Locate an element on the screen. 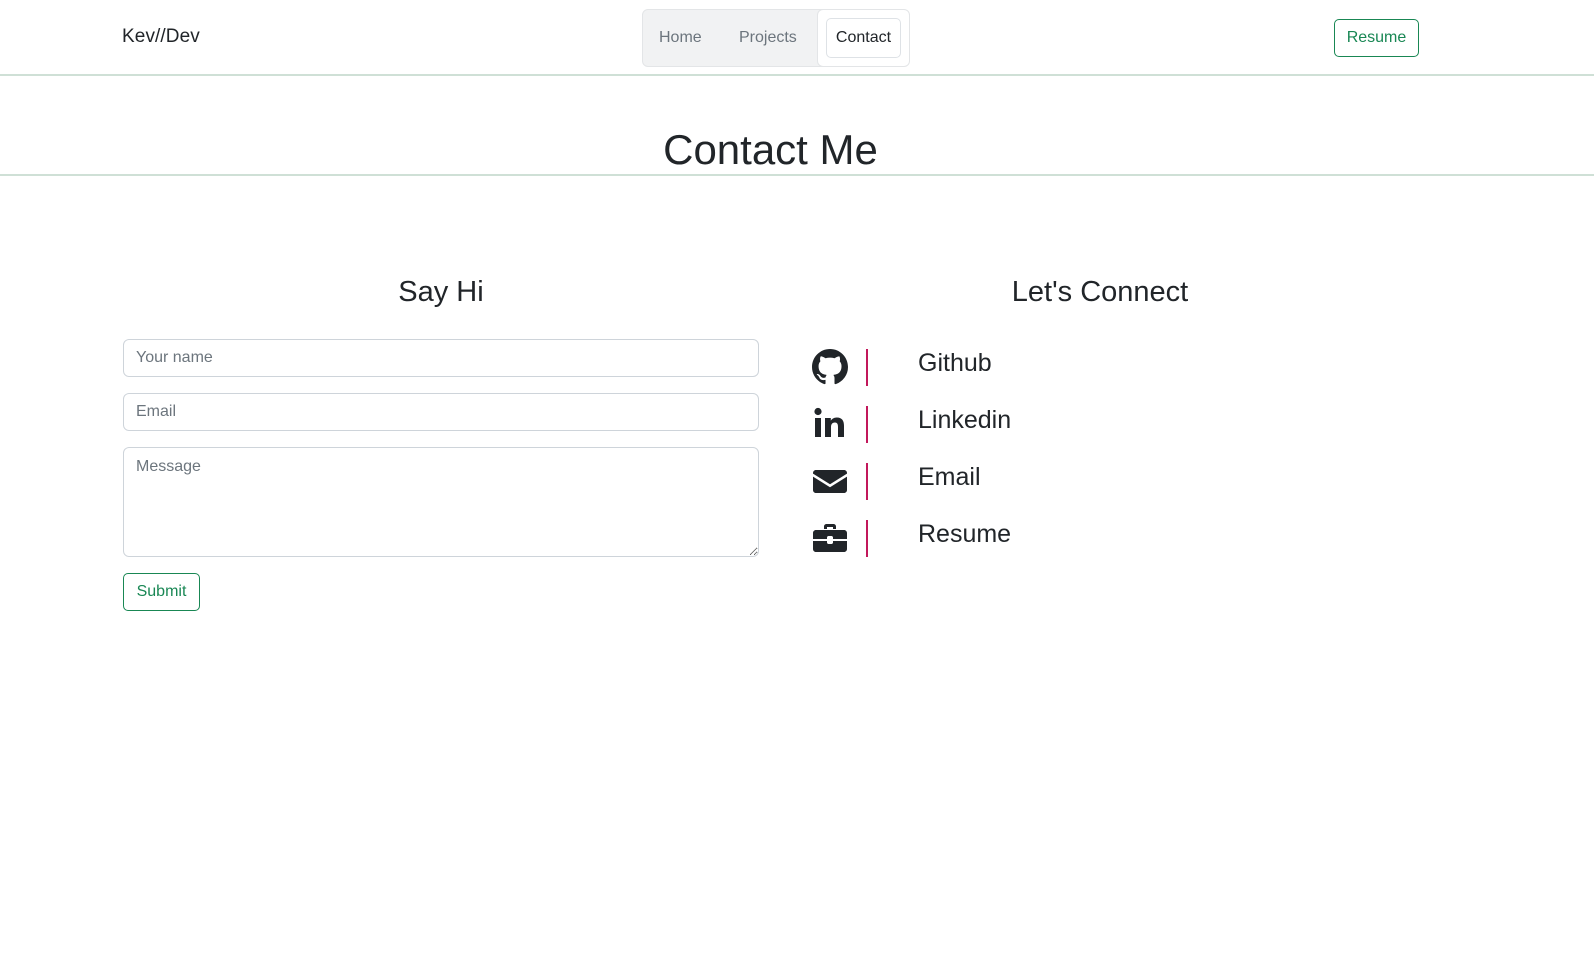  connect-label-github: Github is located at coordinates (955, 363).